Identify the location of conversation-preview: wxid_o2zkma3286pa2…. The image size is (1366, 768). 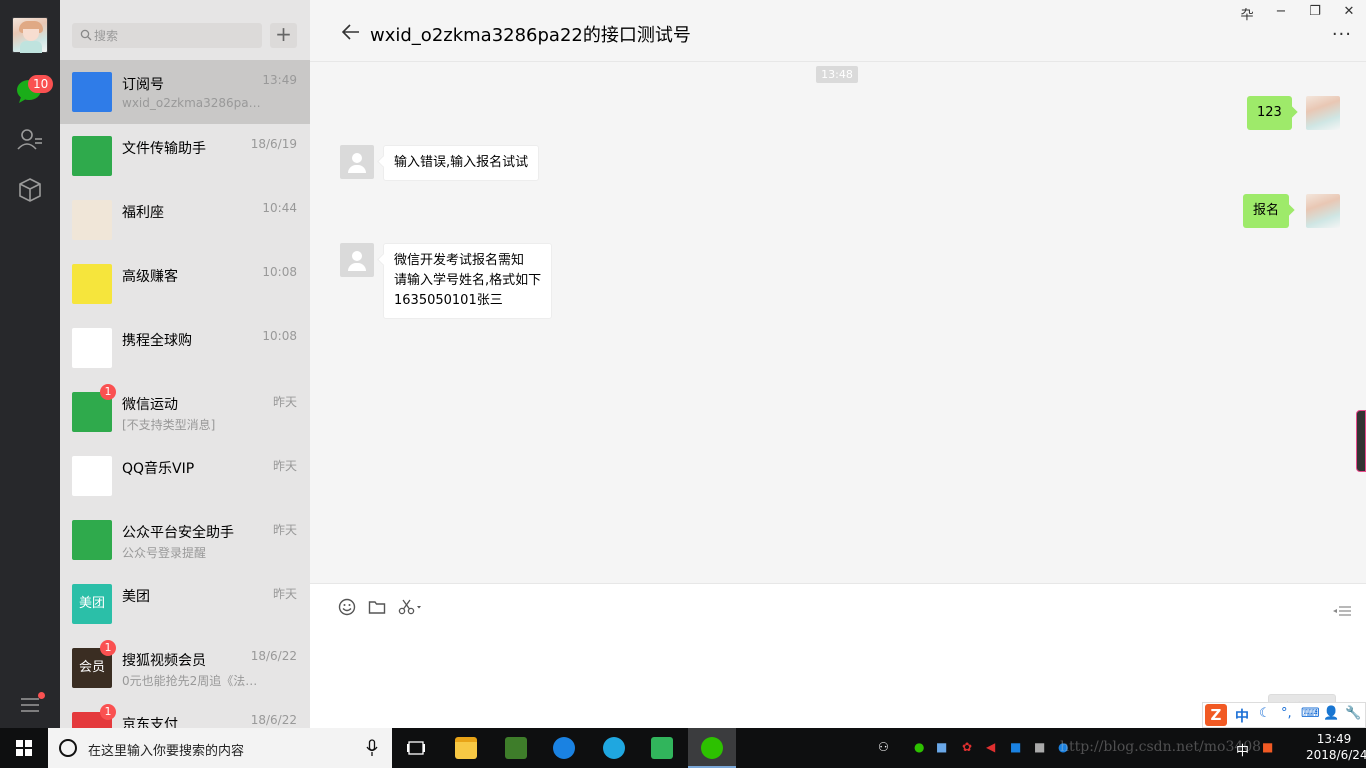
(192, 103).